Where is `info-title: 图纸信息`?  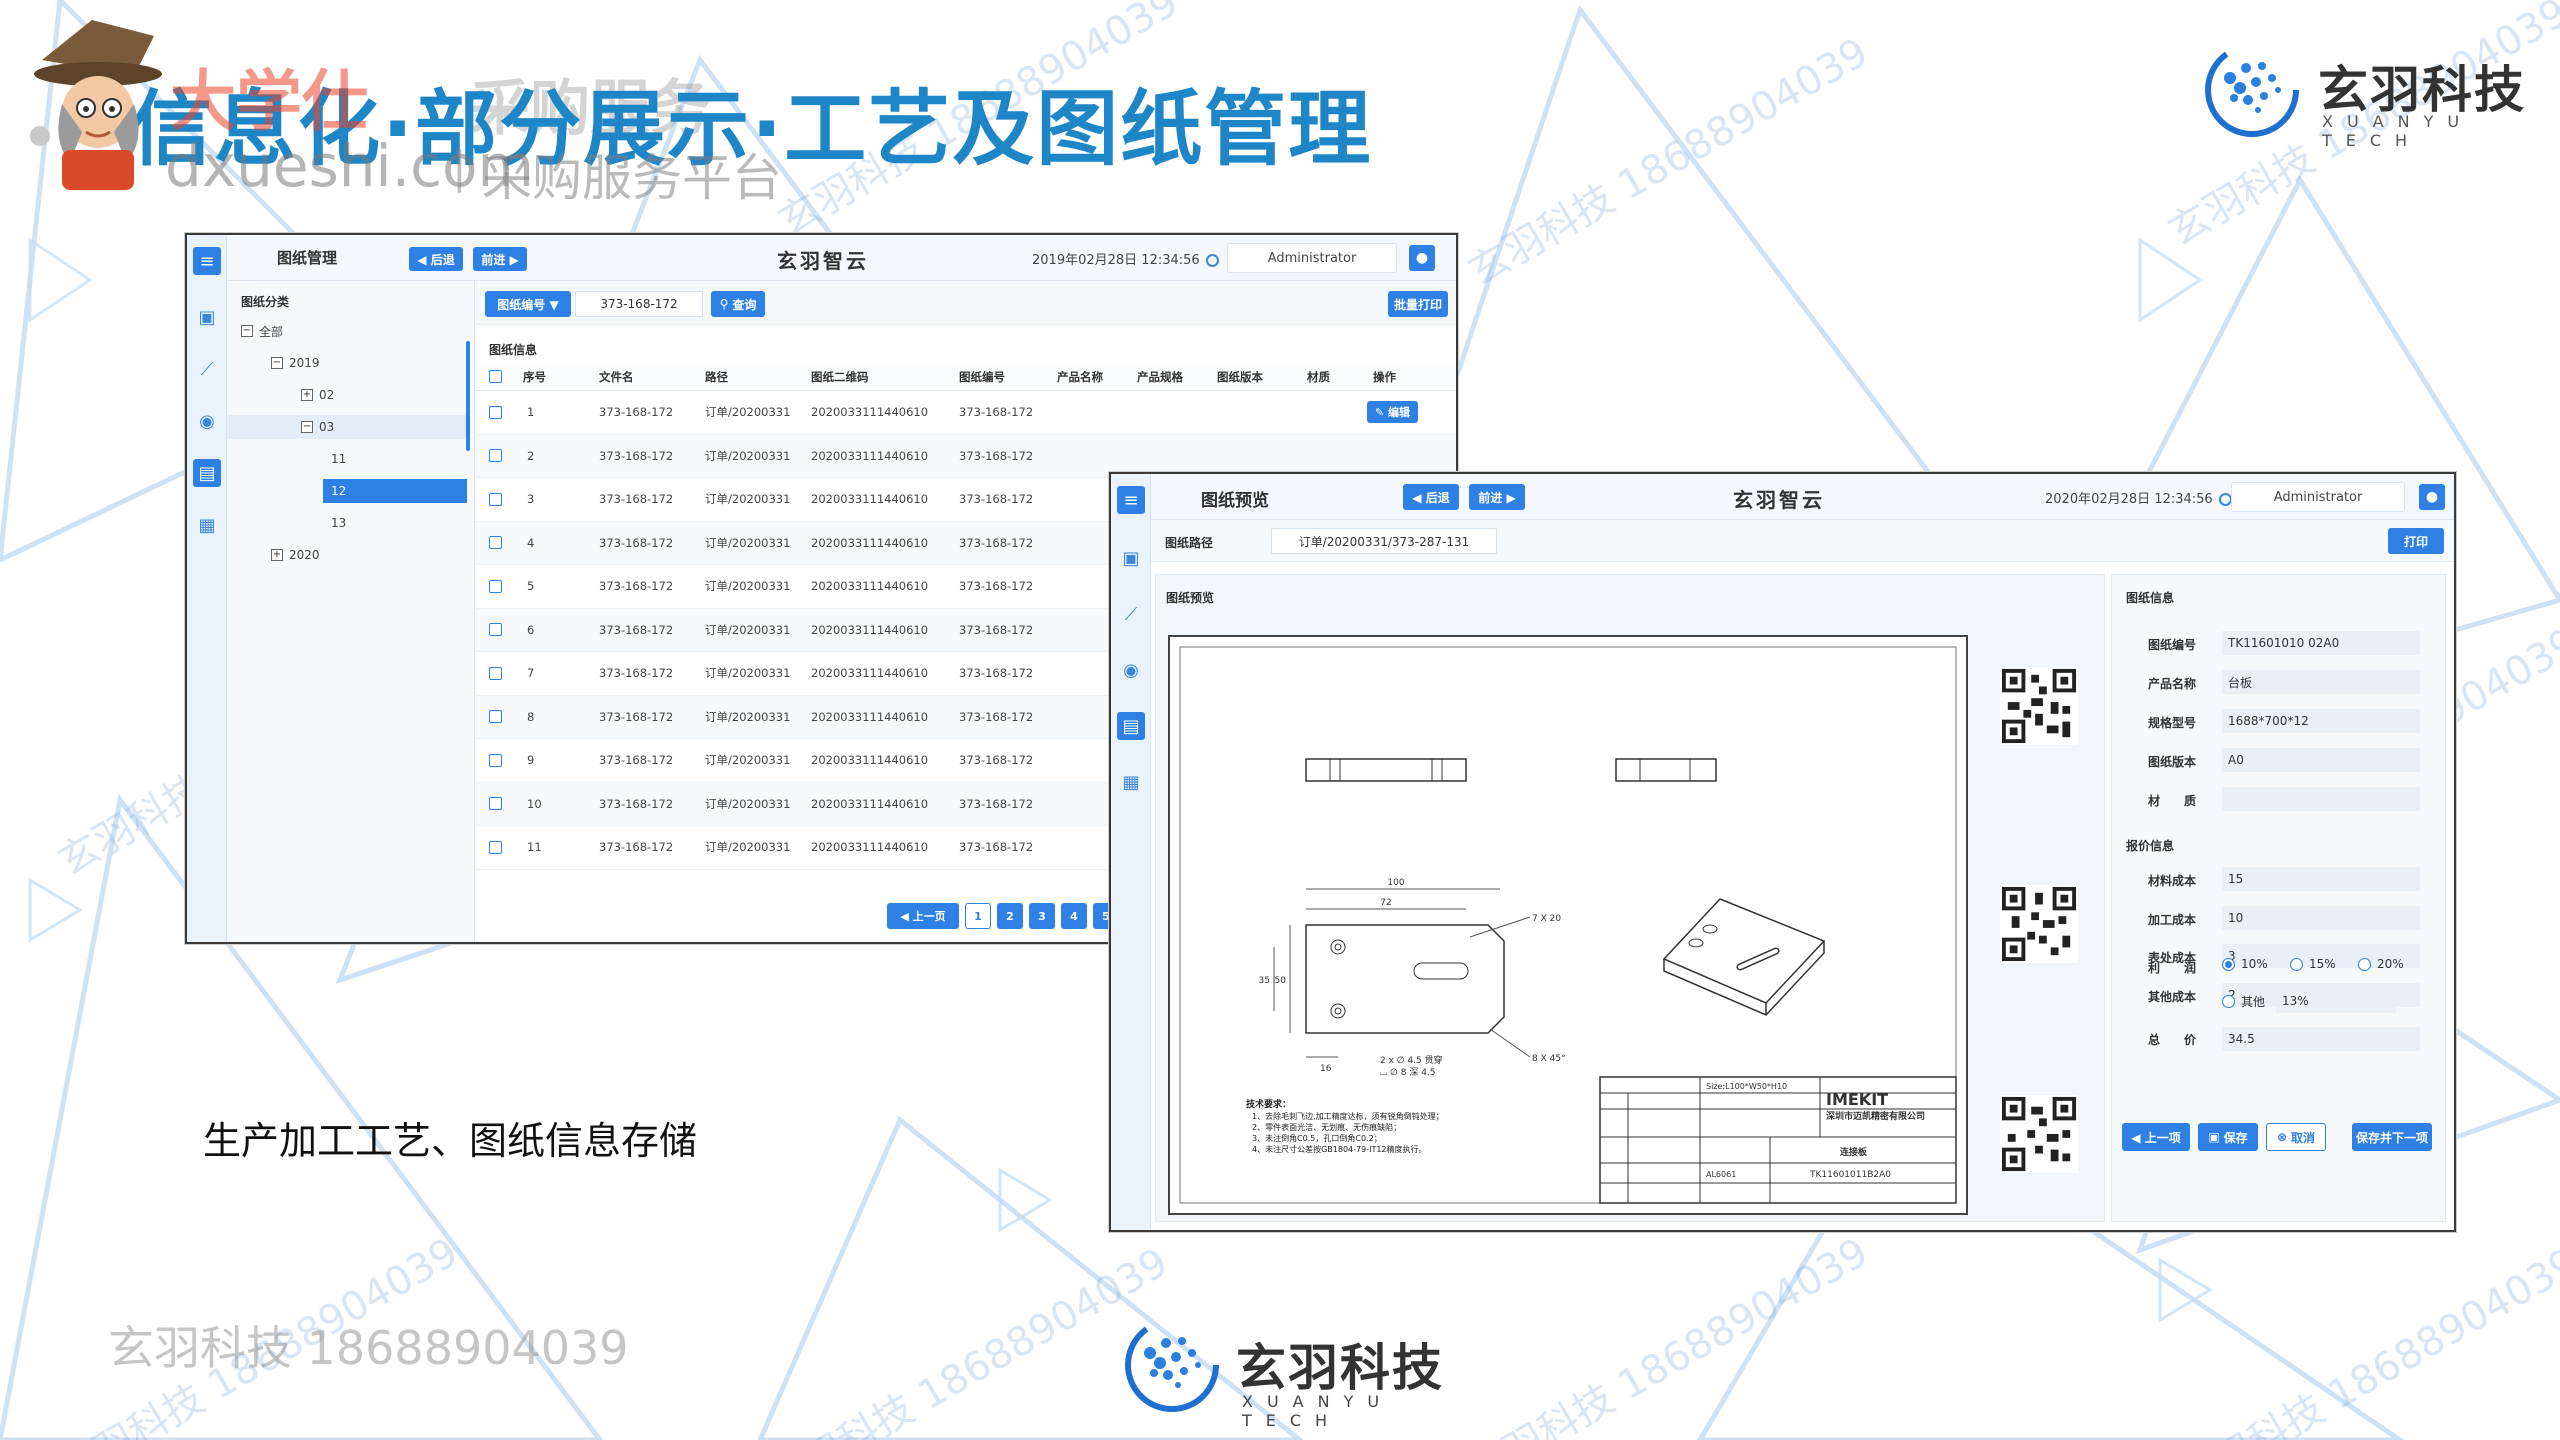
info-title: 图纸信息 is located at coordinates (2150, 598).